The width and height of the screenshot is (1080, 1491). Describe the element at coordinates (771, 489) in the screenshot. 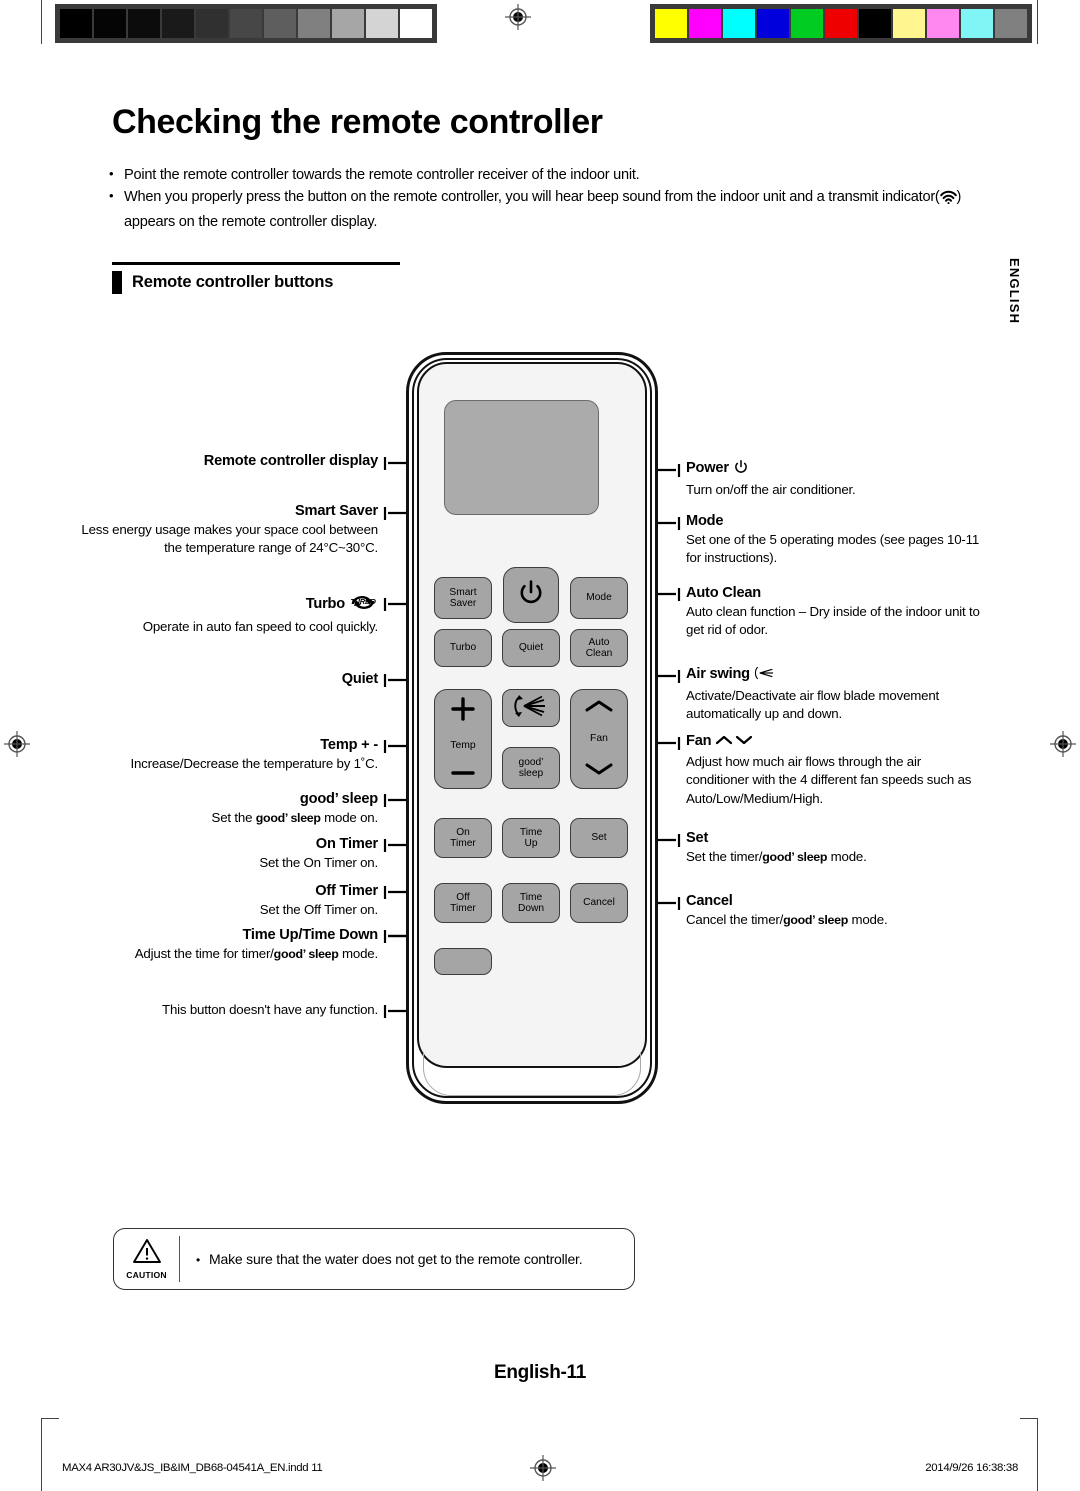

I see `callout-power-desc: Turn on/off the air conditioner.` at that location.